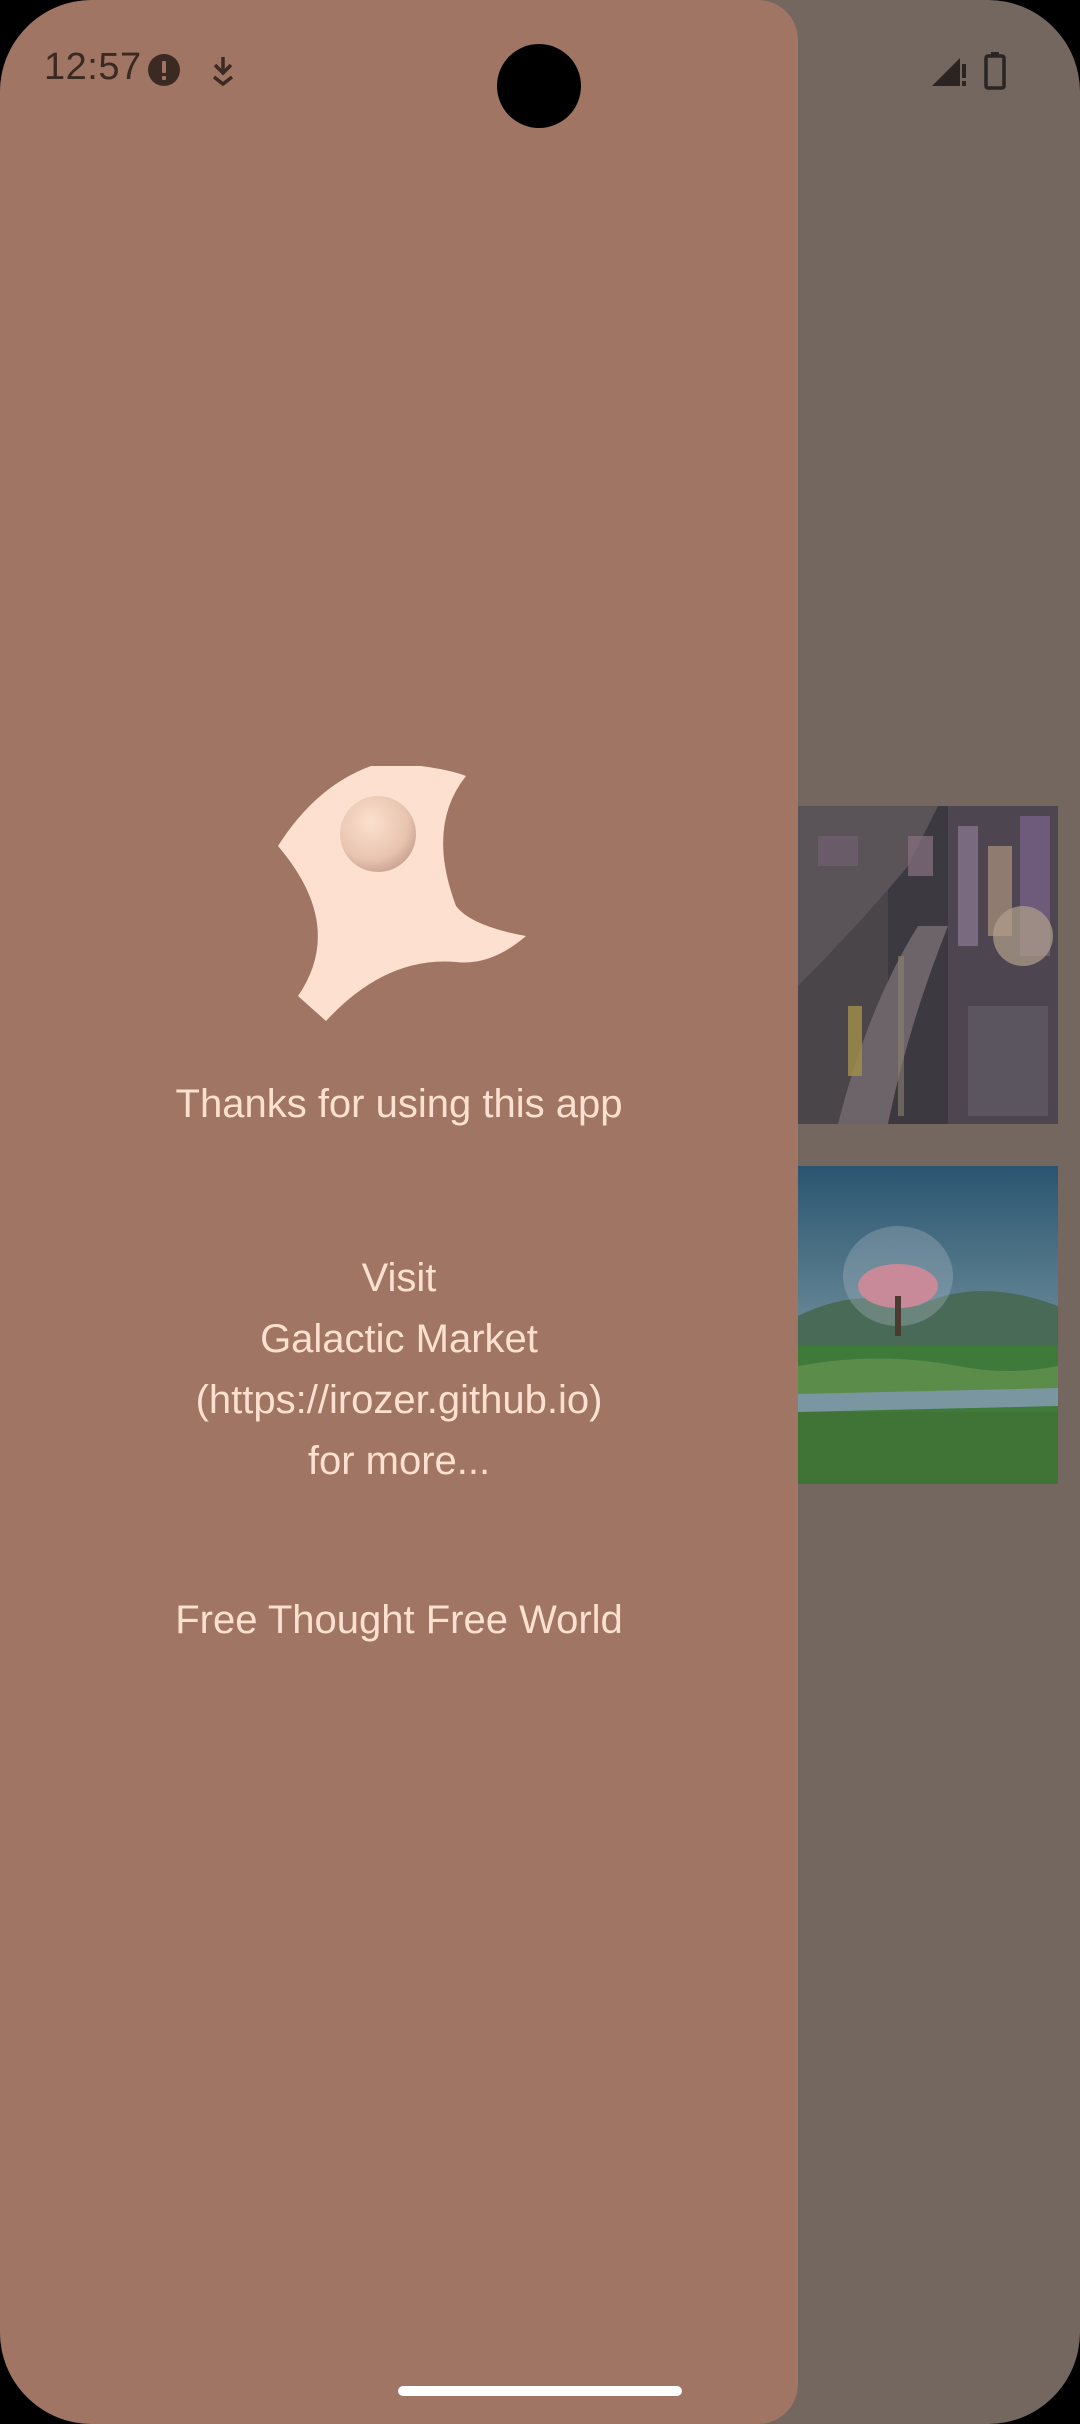 The image size is (1080, 2424). I want to click on alert-icon, so click(164, 70).